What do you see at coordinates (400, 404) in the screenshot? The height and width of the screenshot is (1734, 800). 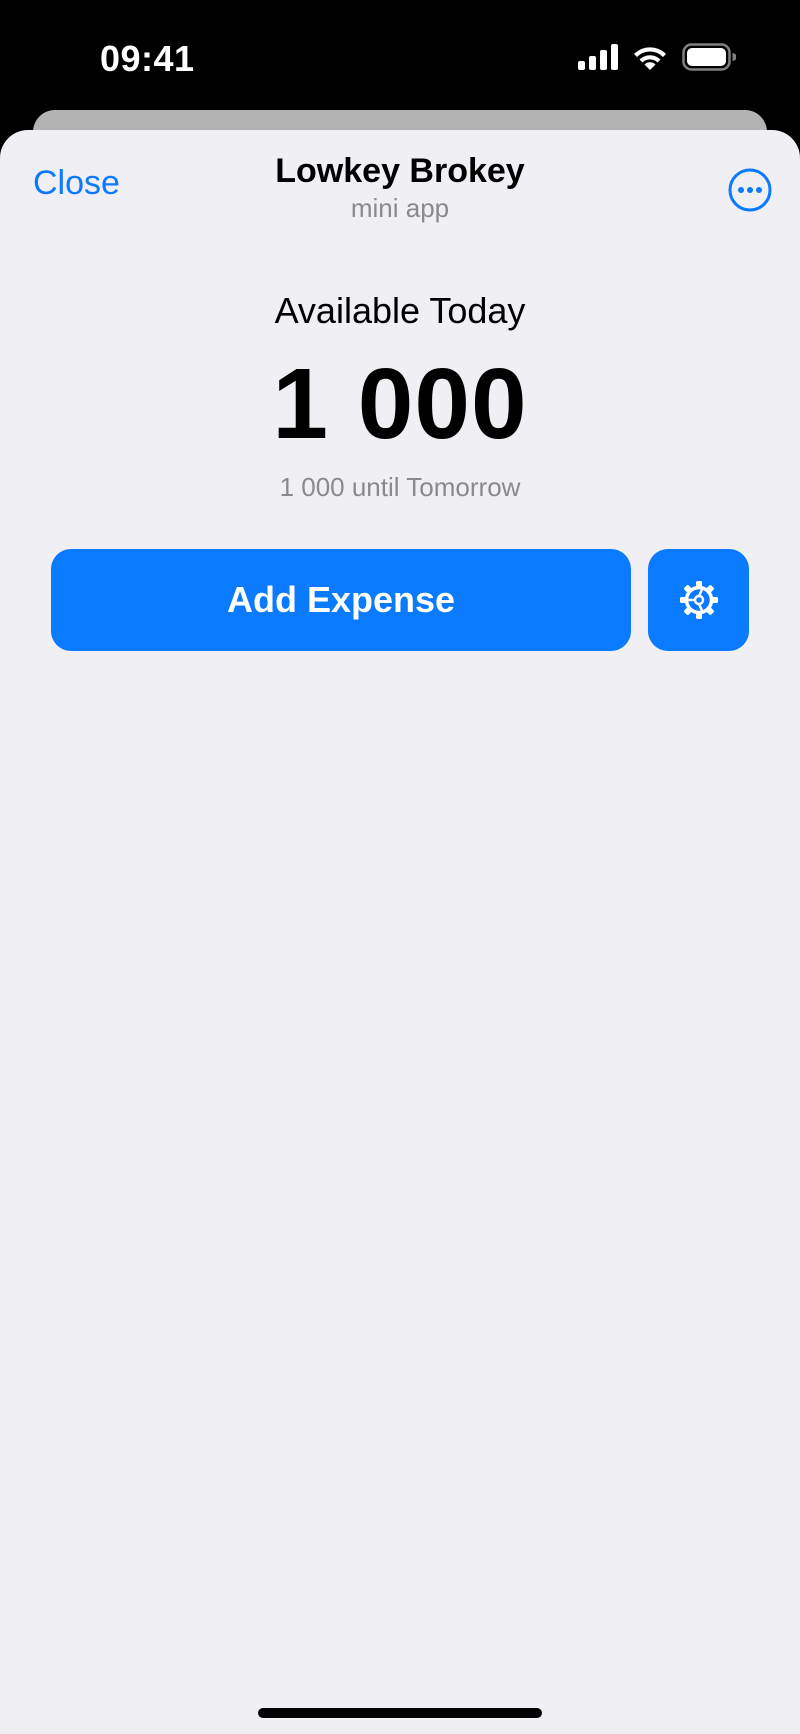 I see `balance-amount: 1 000` at bounding box center [400, 404].